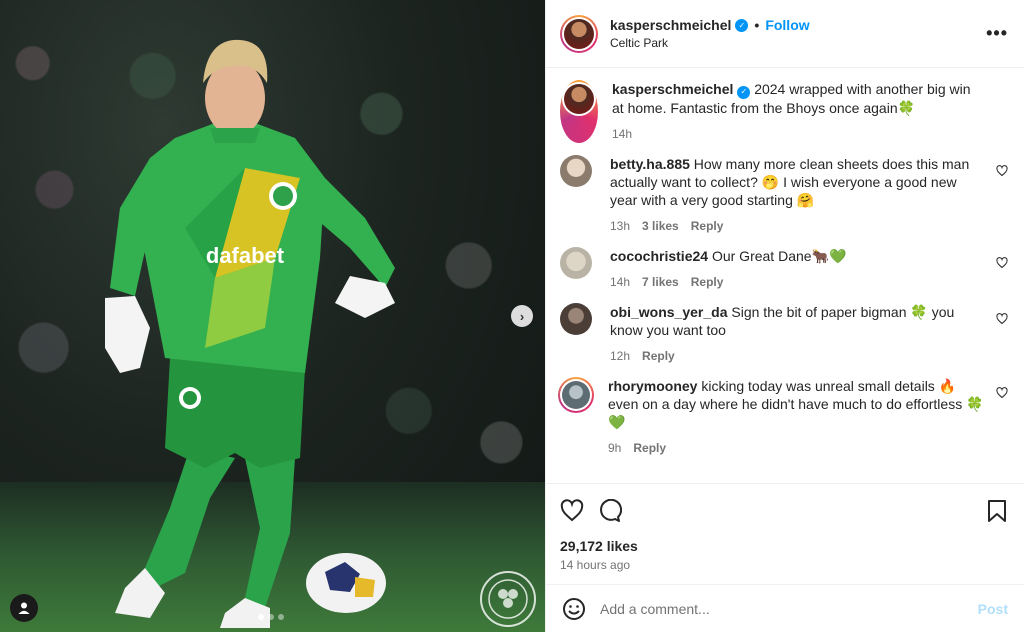  I want to click on comment-bubble-icon, so click(610, 511).